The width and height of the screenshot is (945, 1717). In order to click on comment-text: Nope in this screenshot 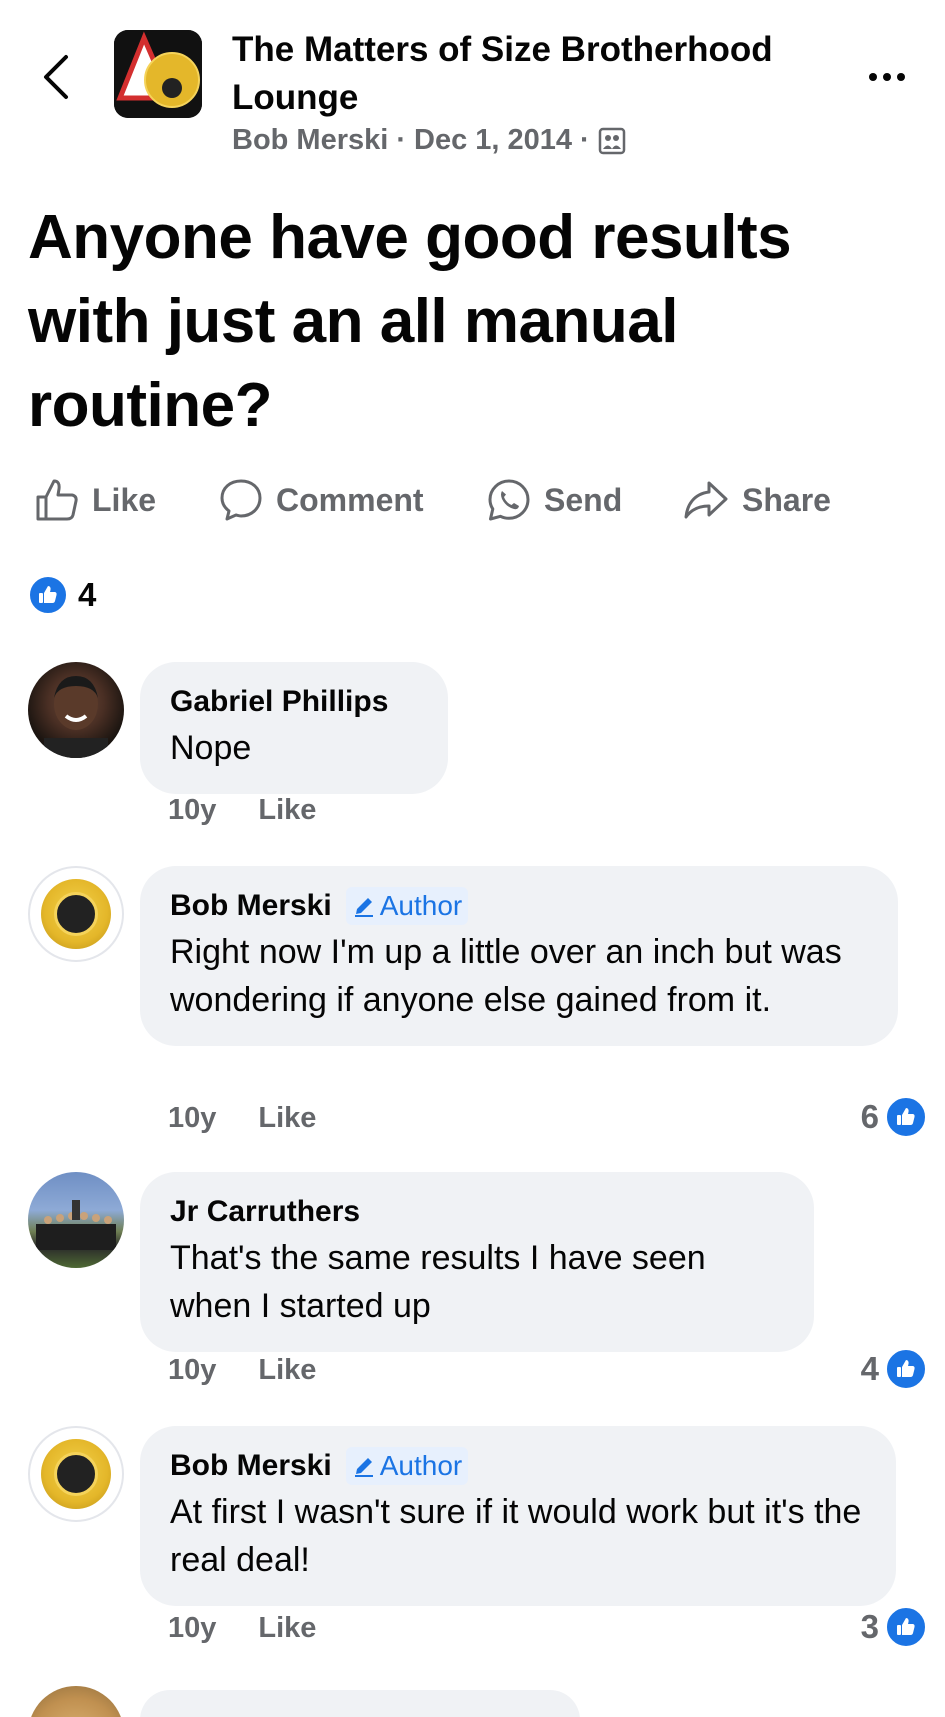, I will do `click(211, 748)`.